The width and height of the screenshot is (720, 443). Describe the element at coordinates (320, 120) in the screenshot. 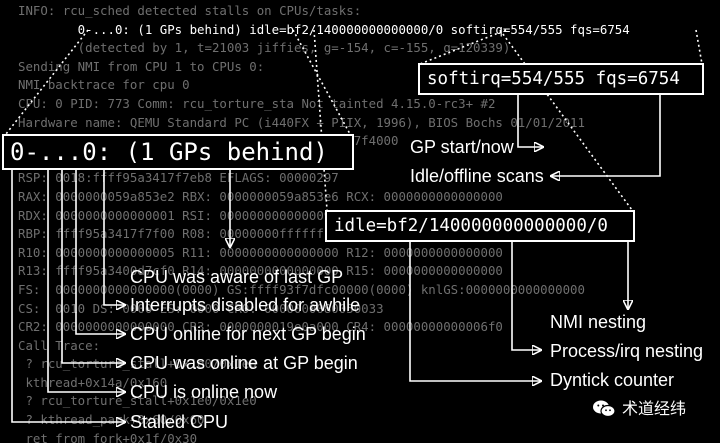

I see `zoom-line-idle-left` at that location.